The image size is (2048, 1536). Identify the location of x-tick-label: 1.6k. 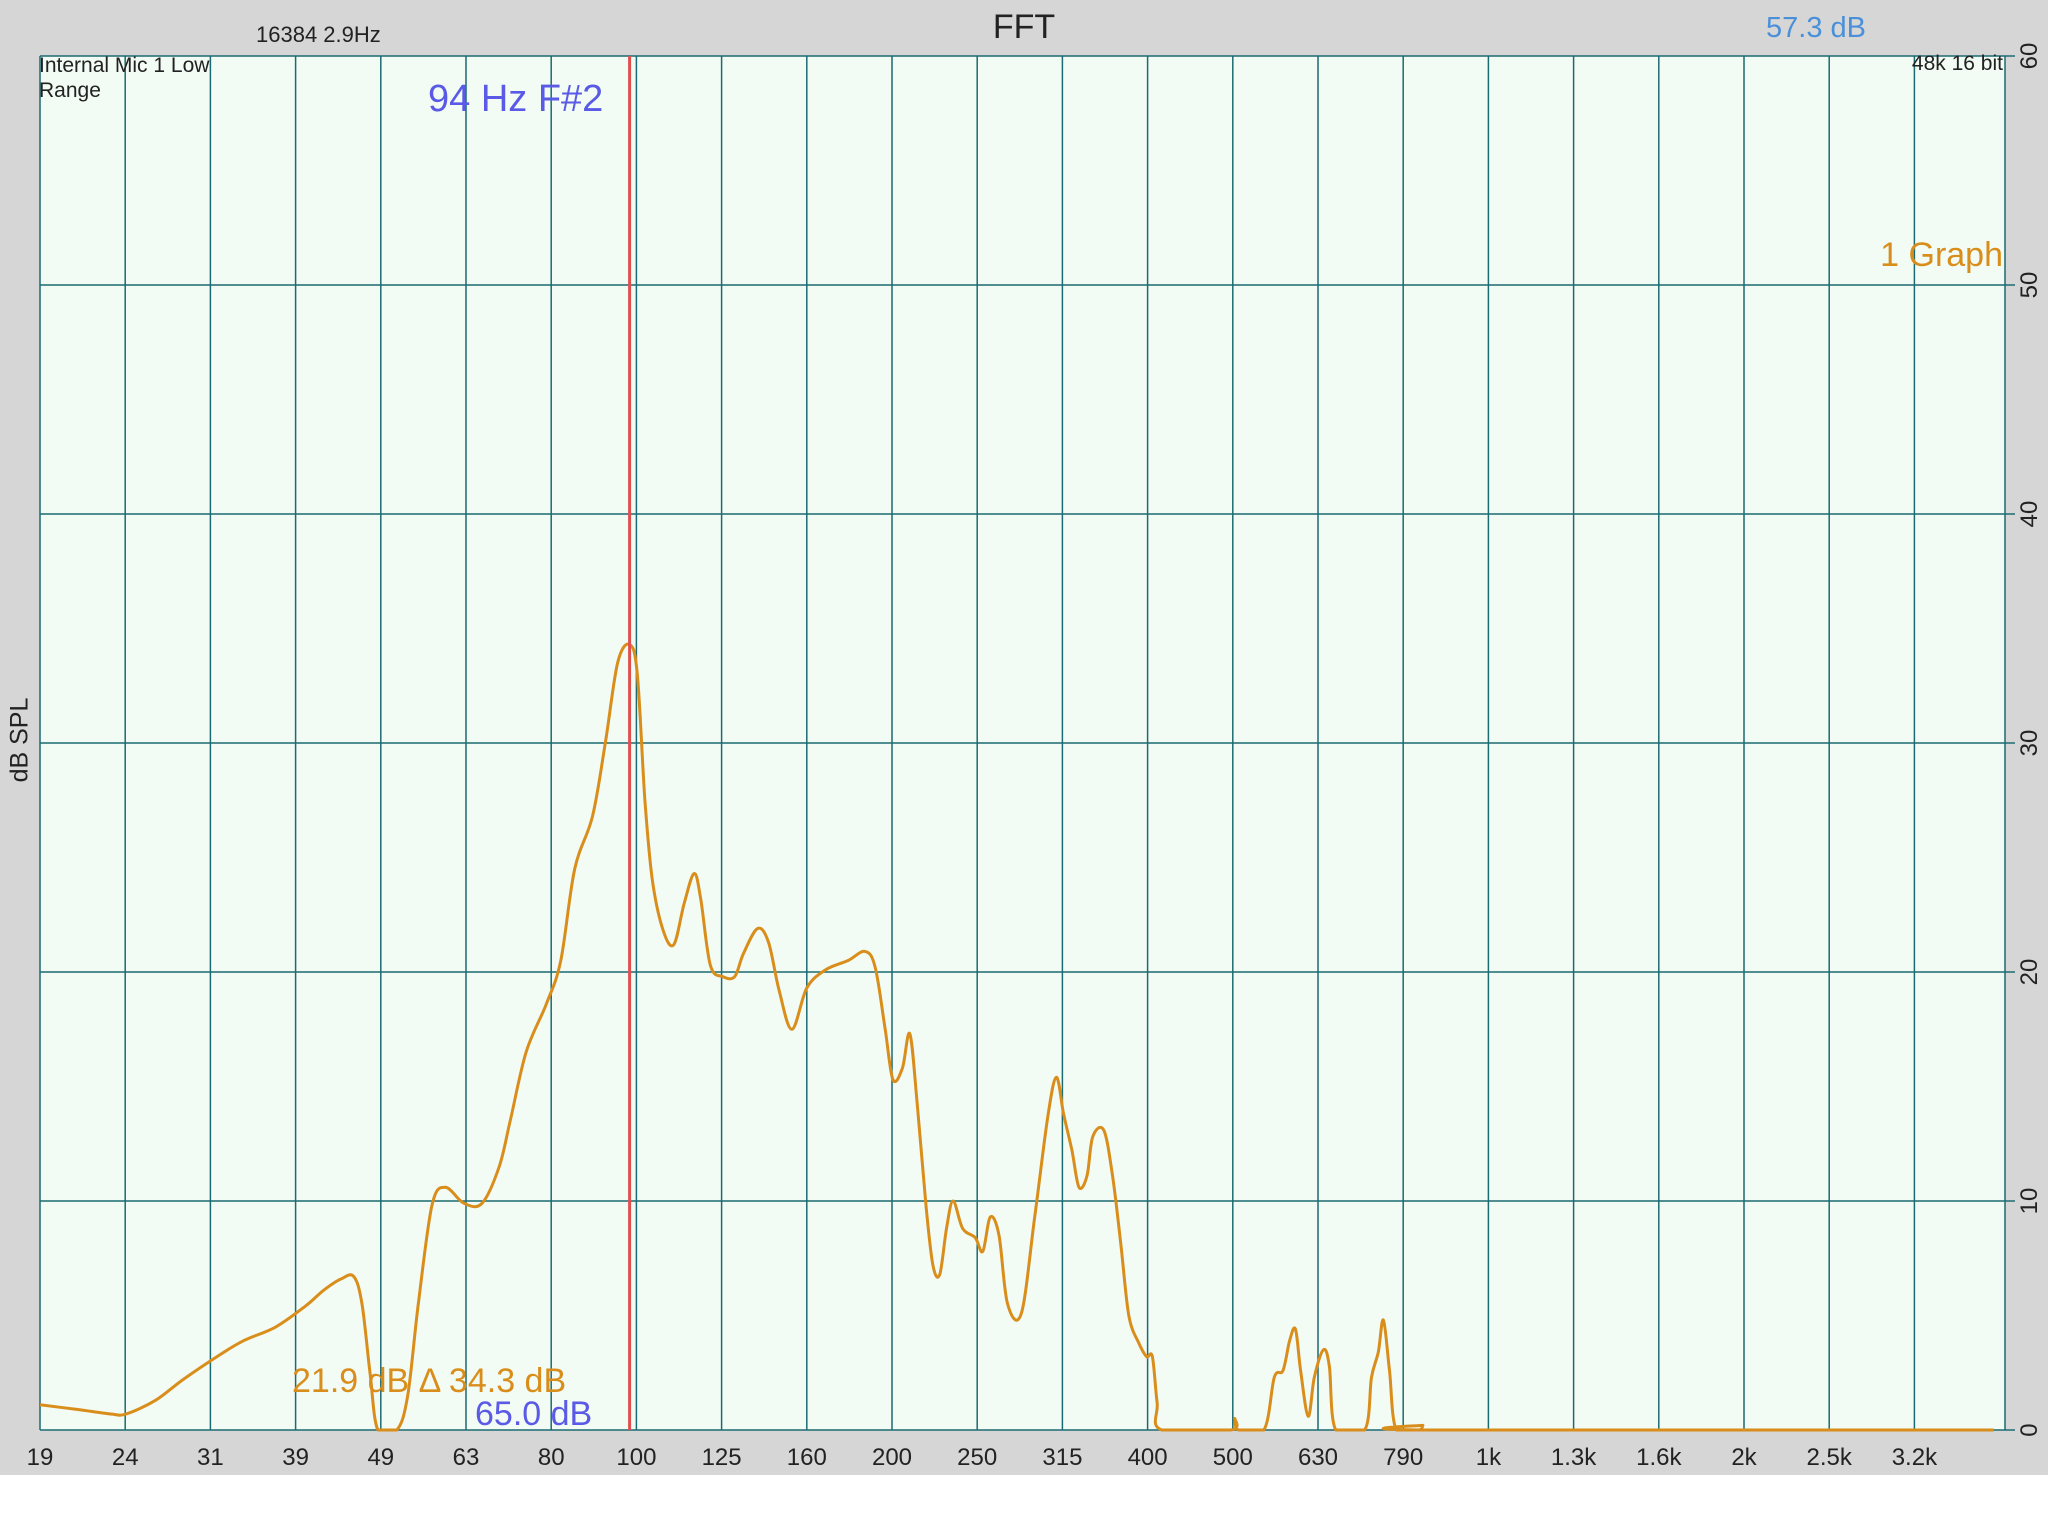
(1659, 1457).